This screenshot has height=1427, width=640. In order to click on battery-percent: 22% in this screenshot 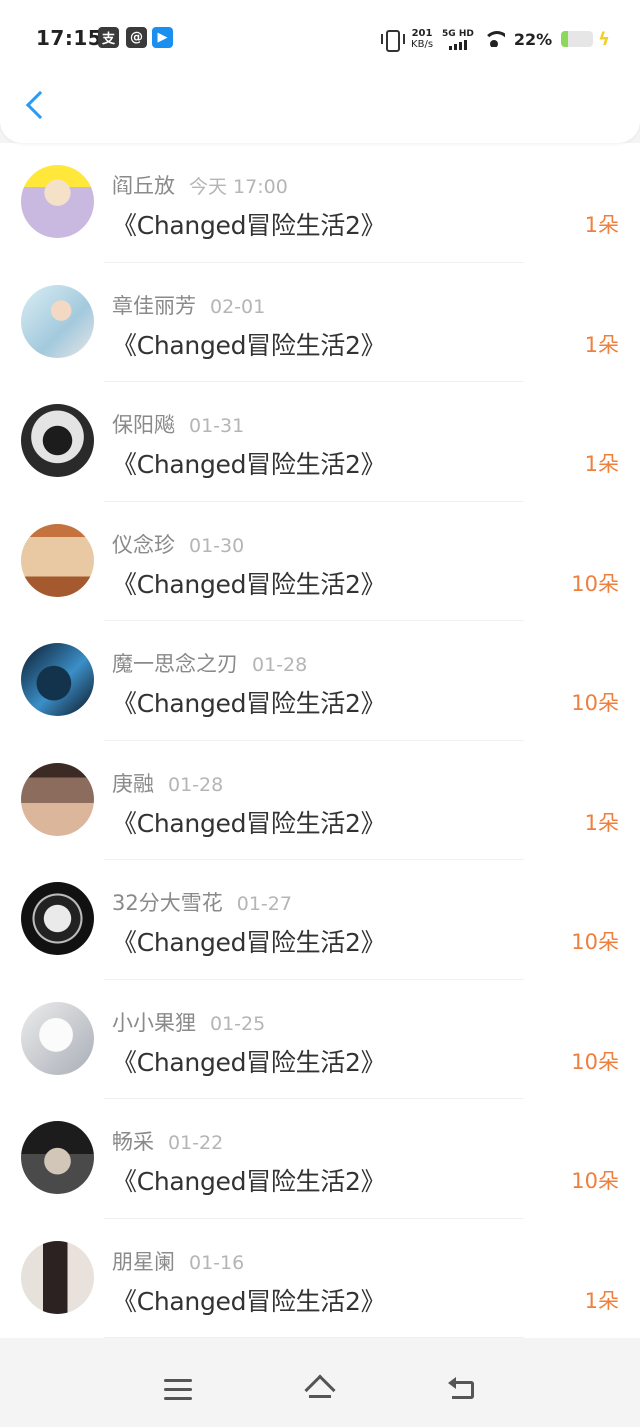, I will do `click(533, 39)`.